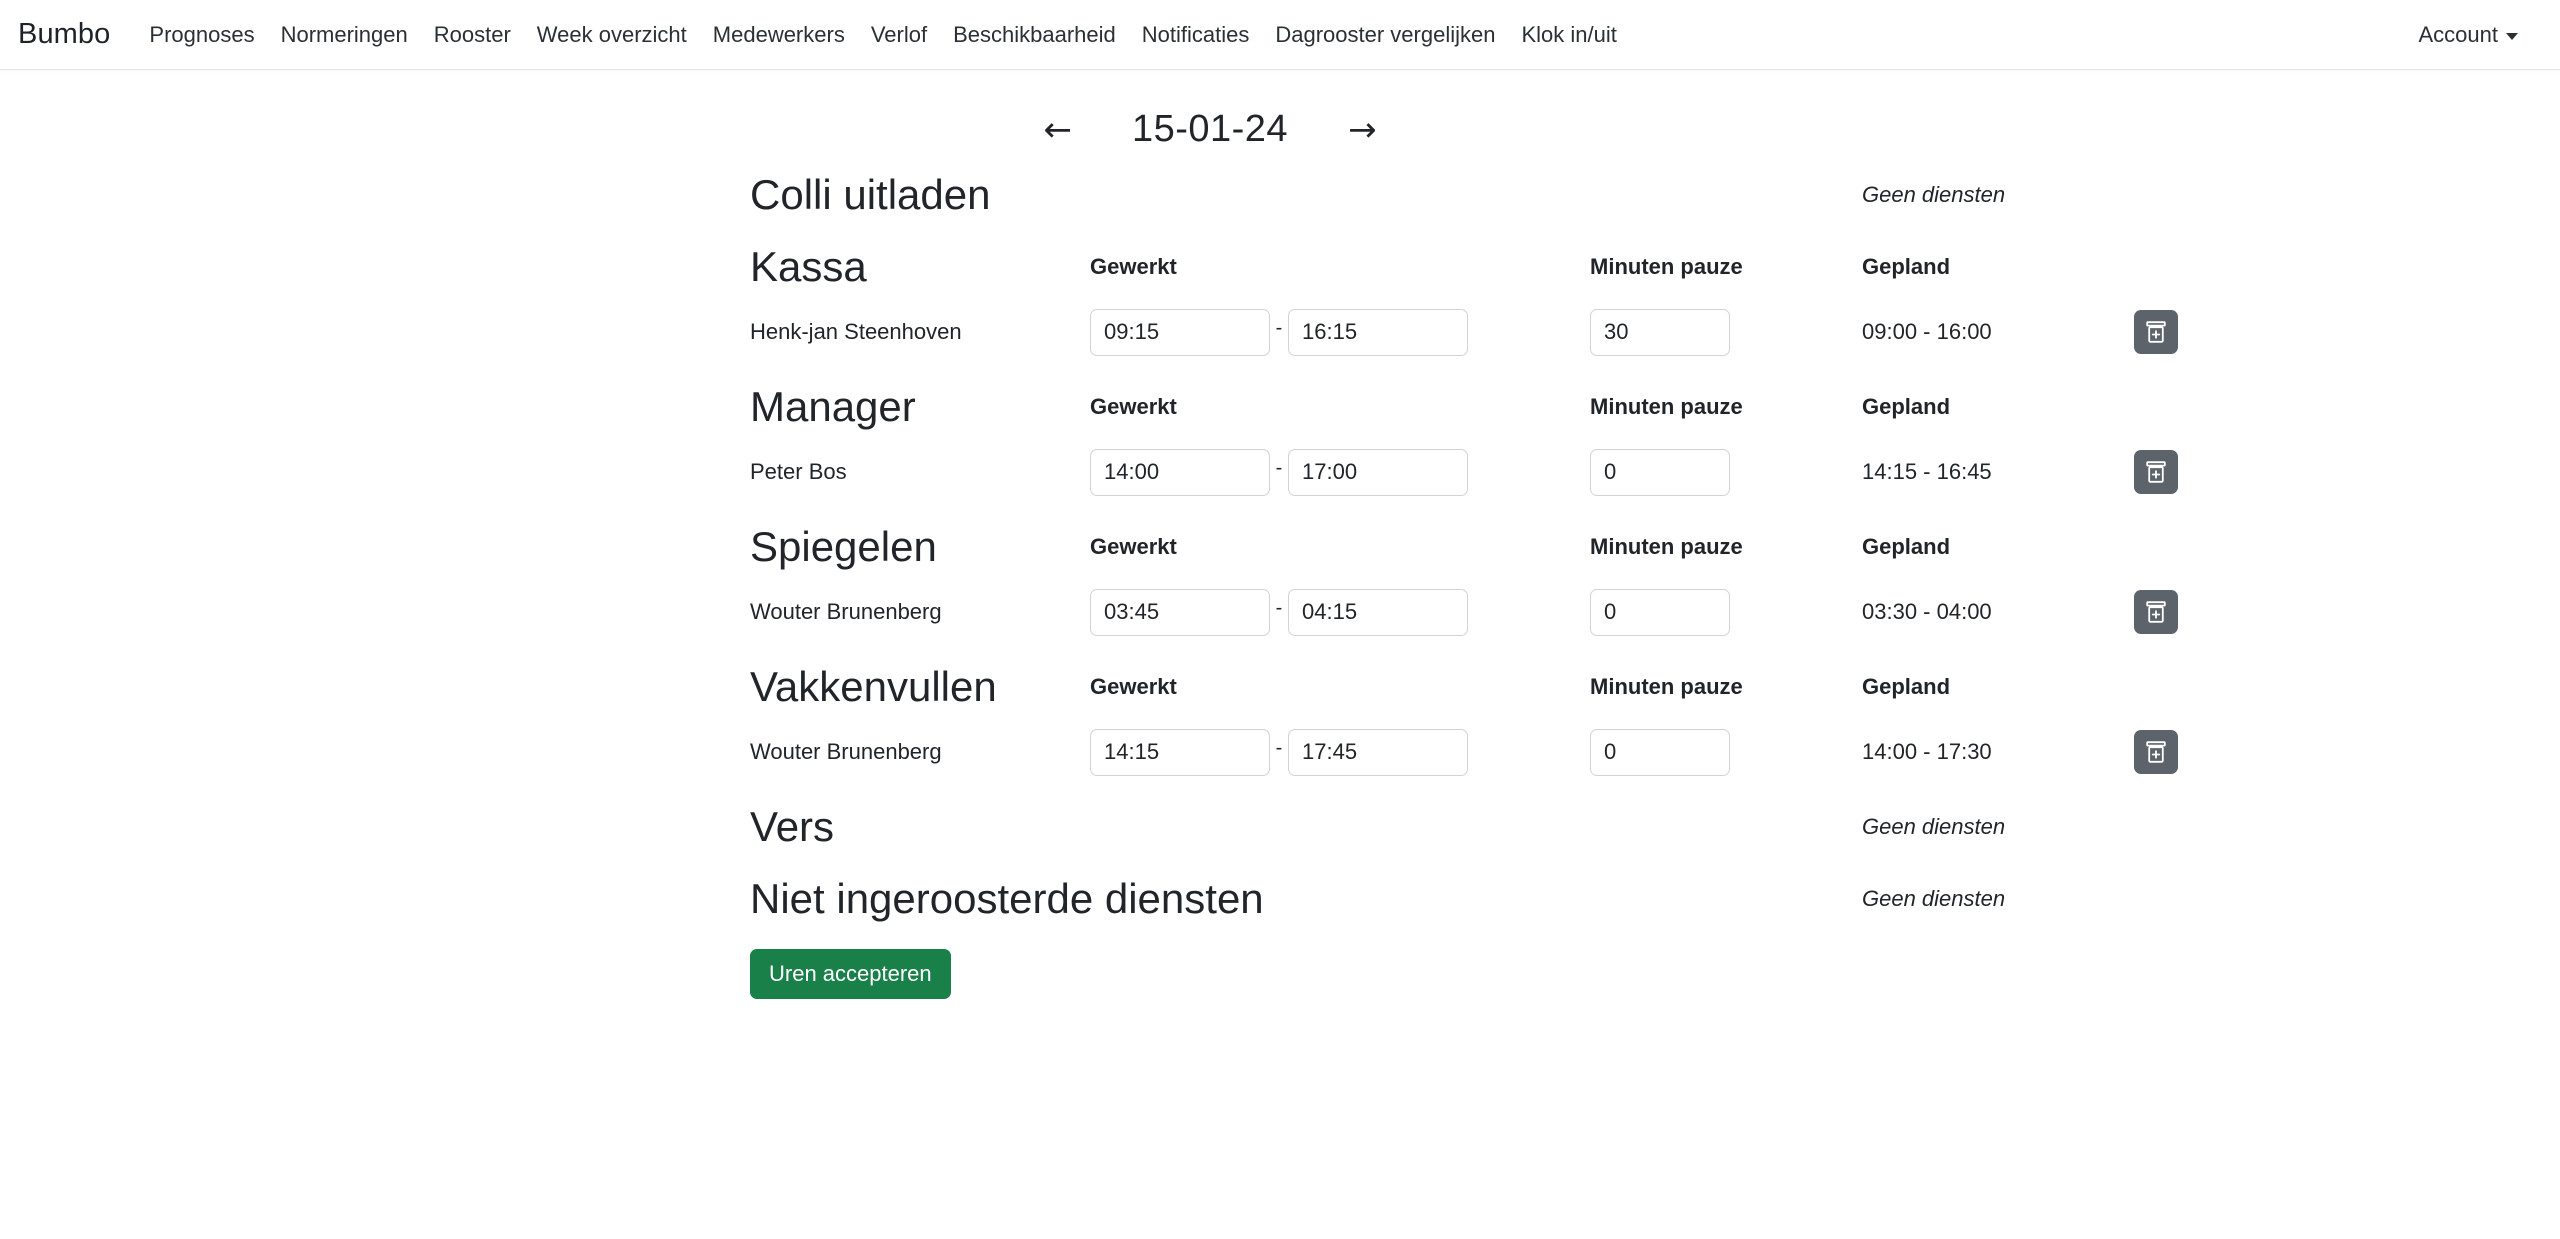 The width and height of the screenshot is (2560, 1239). I want to click on nav-link-prognoses: Prognoses, so click(201, 35).